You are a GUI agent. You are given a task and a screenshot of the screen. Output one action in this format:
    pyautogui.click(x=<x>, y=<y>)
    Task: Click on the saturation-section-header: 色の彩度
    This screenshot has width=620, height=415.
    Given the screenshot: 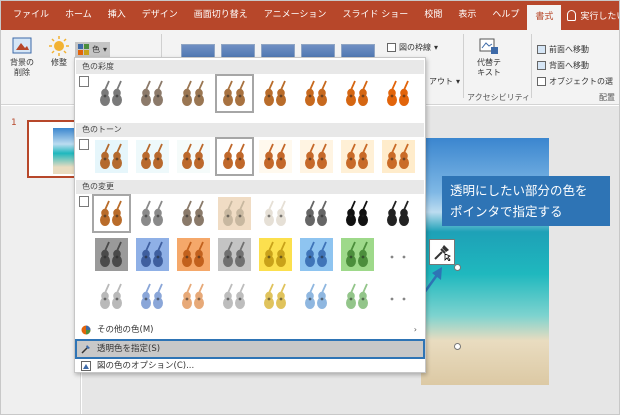 What is the action you would take?
    pyautogui.click(x=250, y=67)
    